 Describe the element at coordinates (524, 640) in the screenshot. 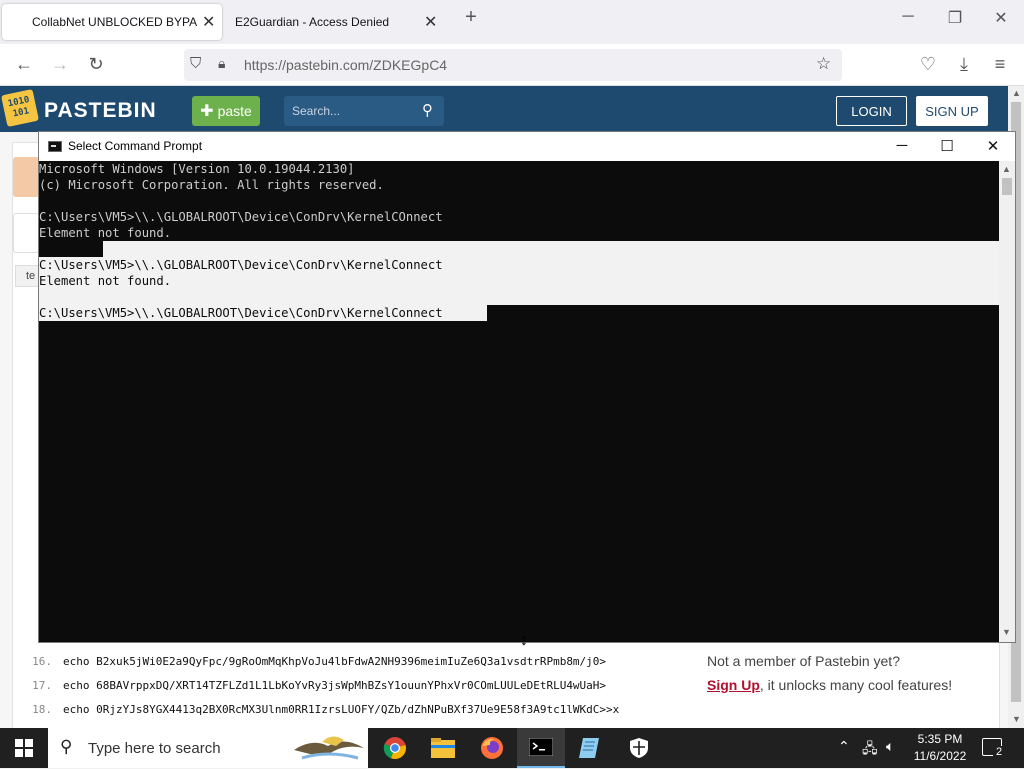

I see `resize-cursor-icon: ↕` at that location.